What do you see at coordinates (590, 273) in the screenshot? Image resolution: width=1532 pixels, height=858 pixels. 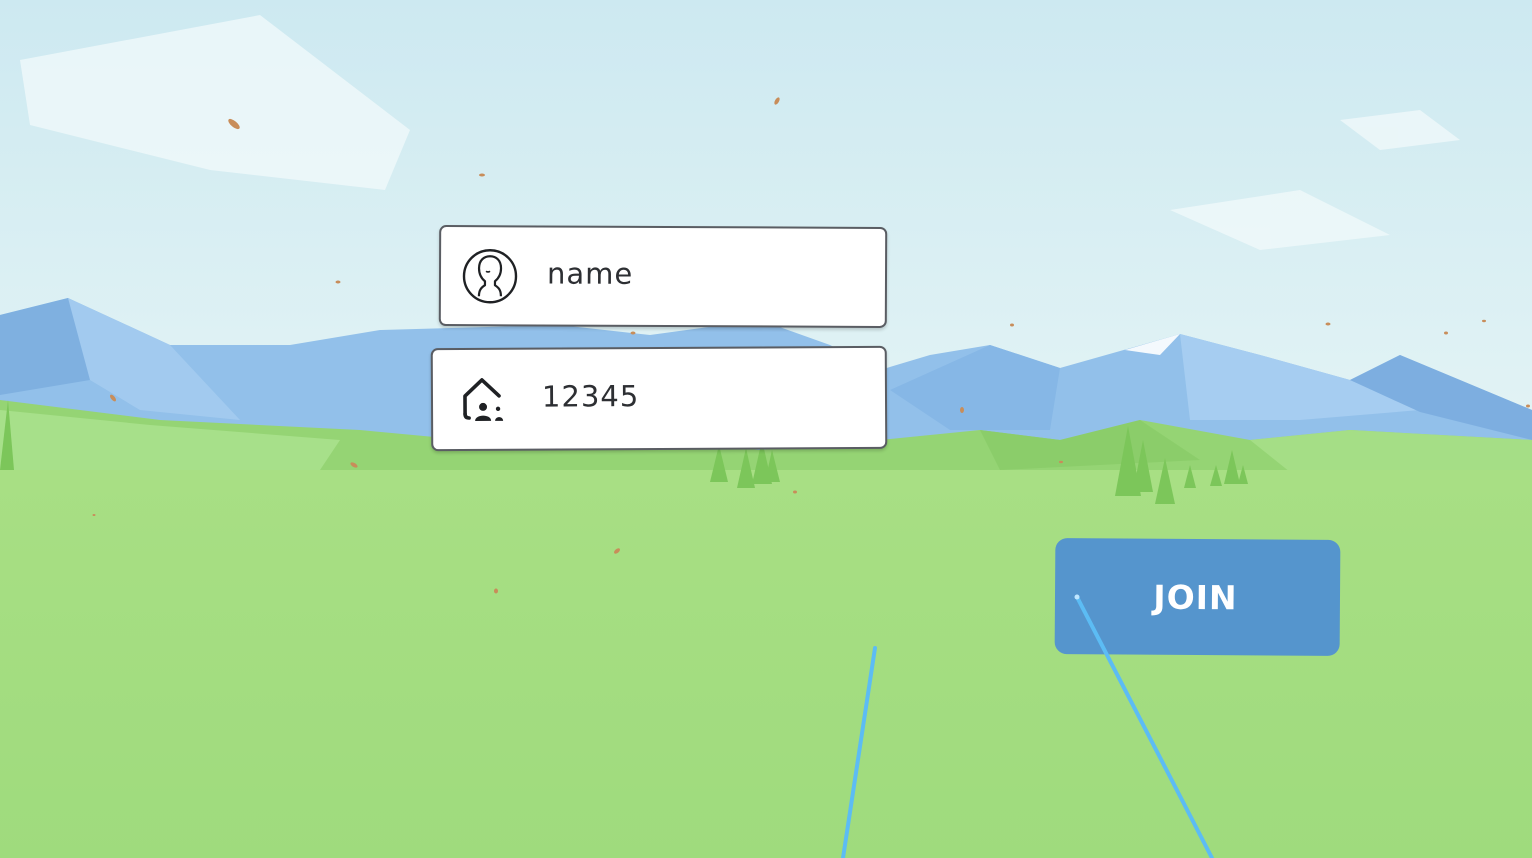 I see `name-input-value: name` at bounding box center [590, 273].